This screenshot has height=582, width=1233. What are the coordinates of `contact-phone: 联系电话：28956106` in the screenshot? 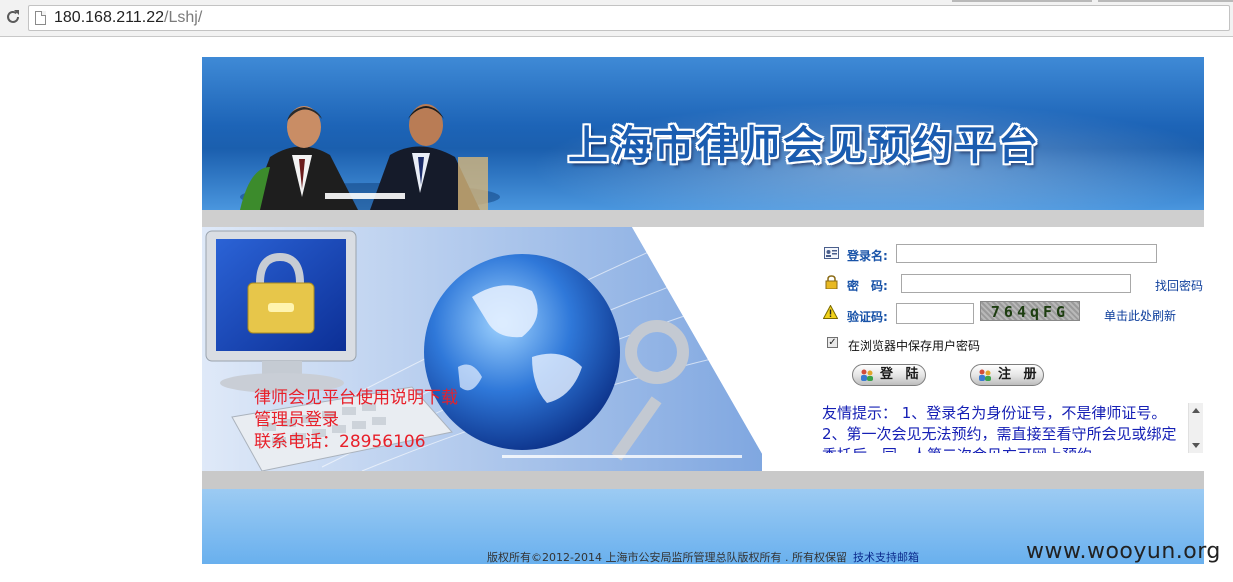 It's located at (340, 442).